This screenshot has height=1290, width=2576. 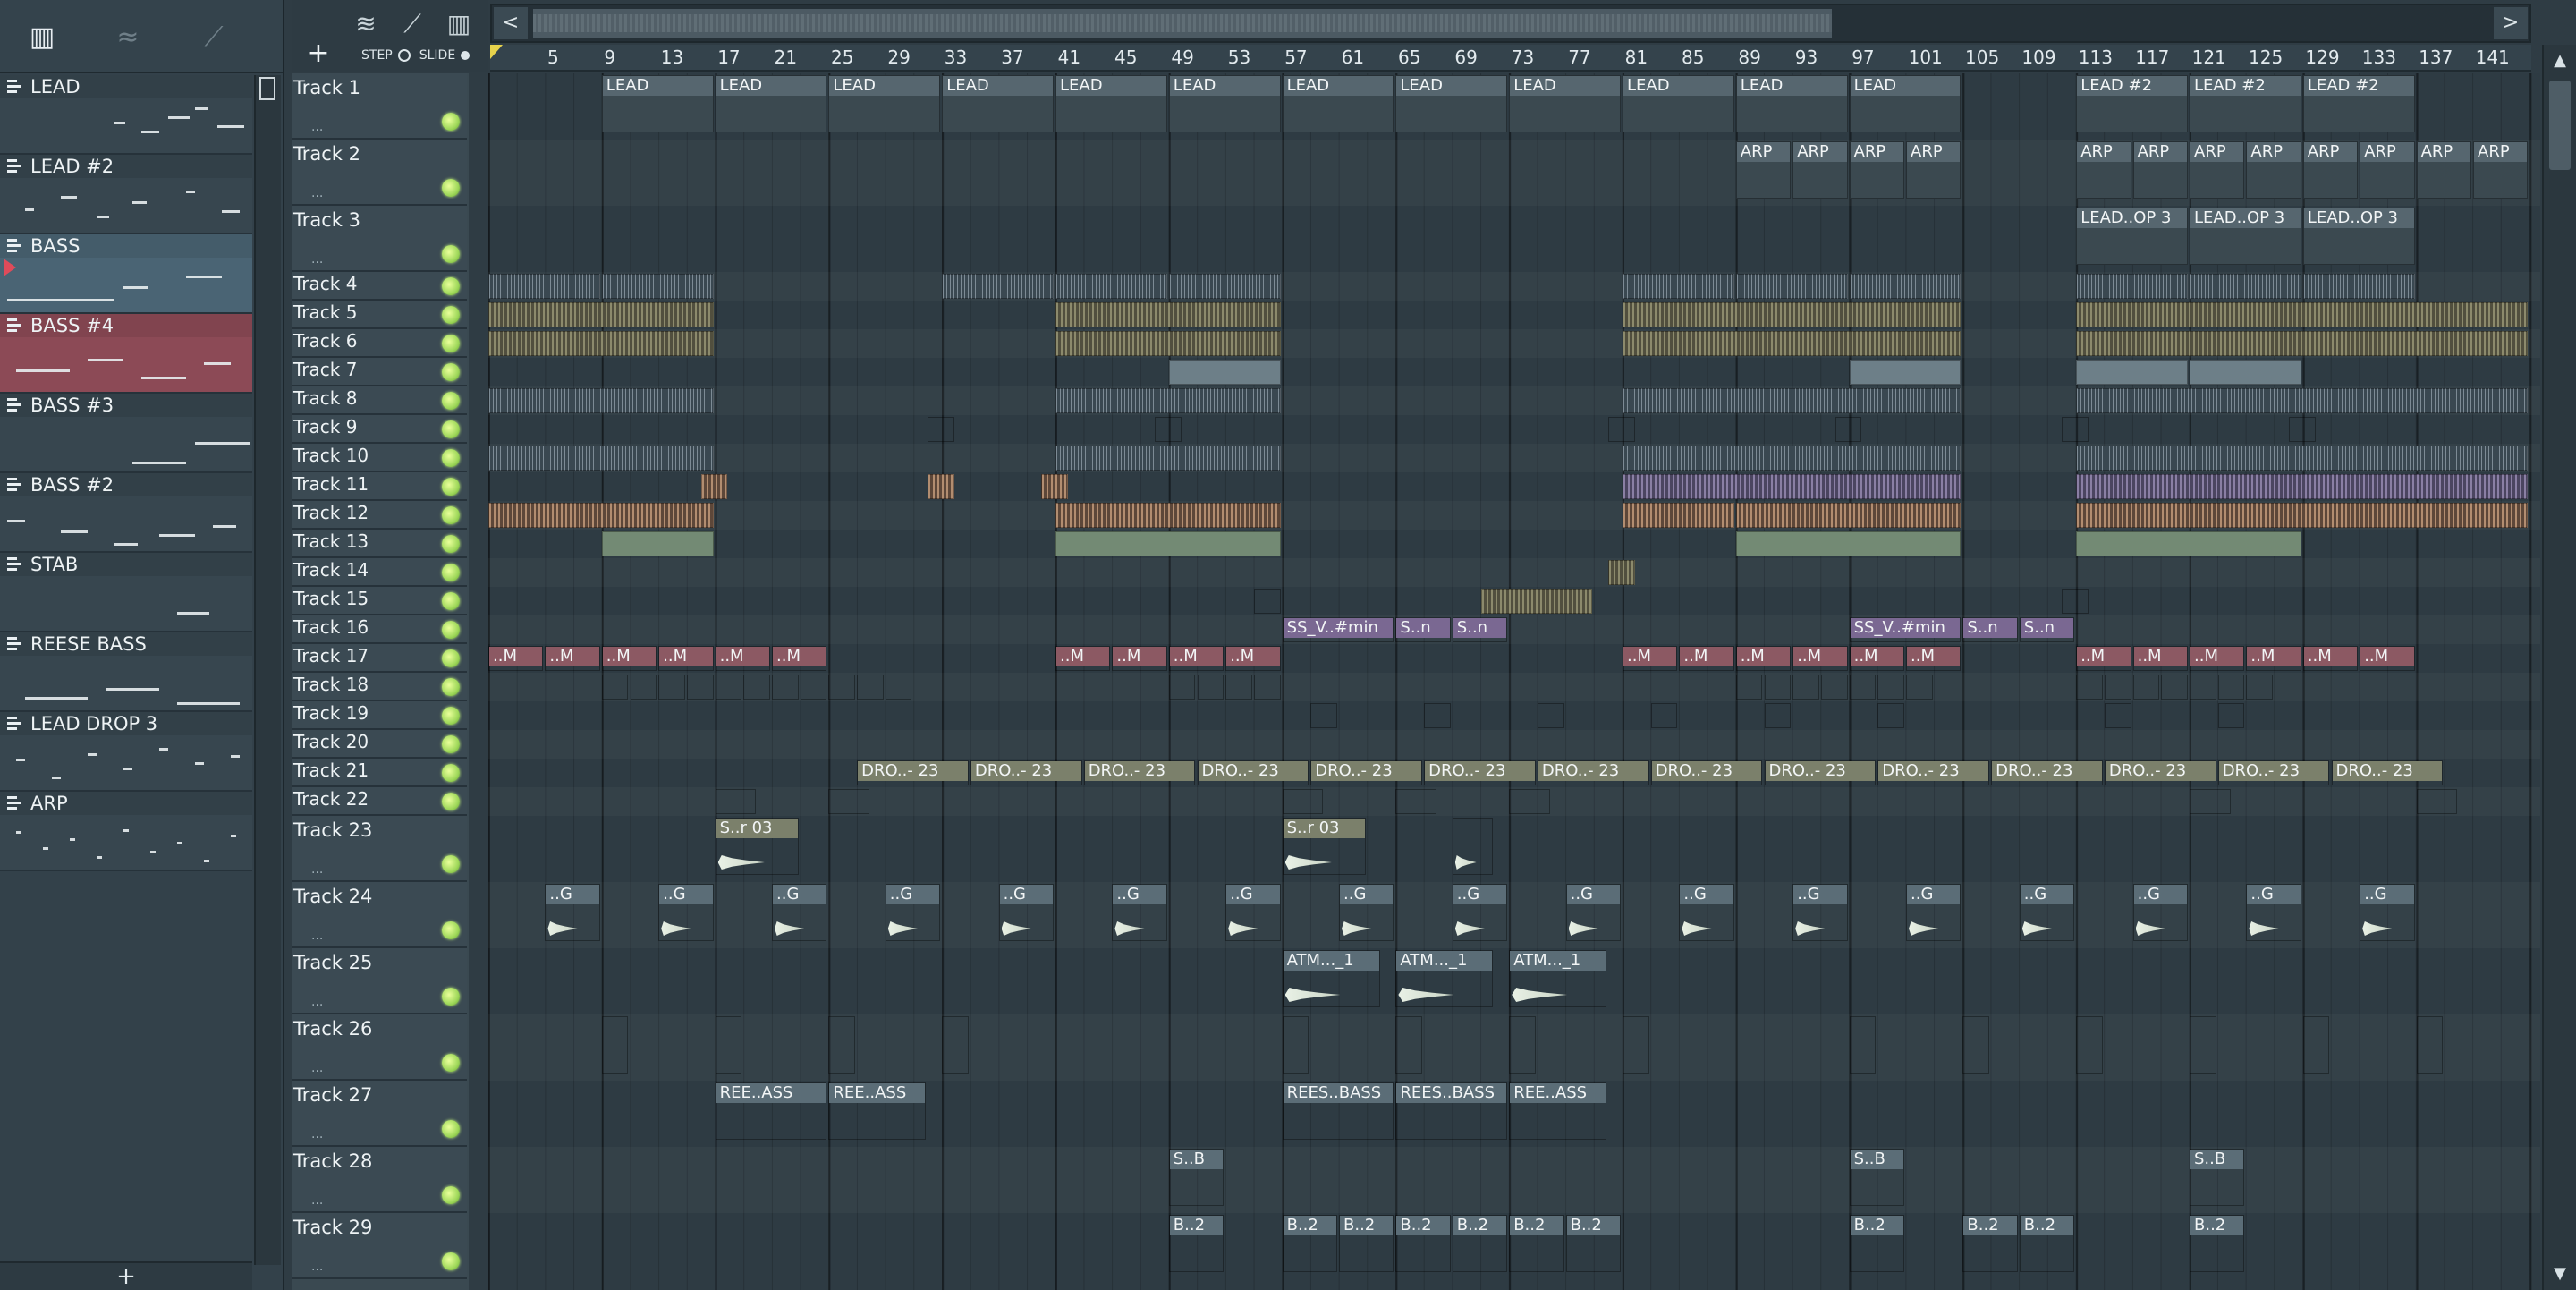 I want to click on add-track-button: +, so click(x=318, y=54).